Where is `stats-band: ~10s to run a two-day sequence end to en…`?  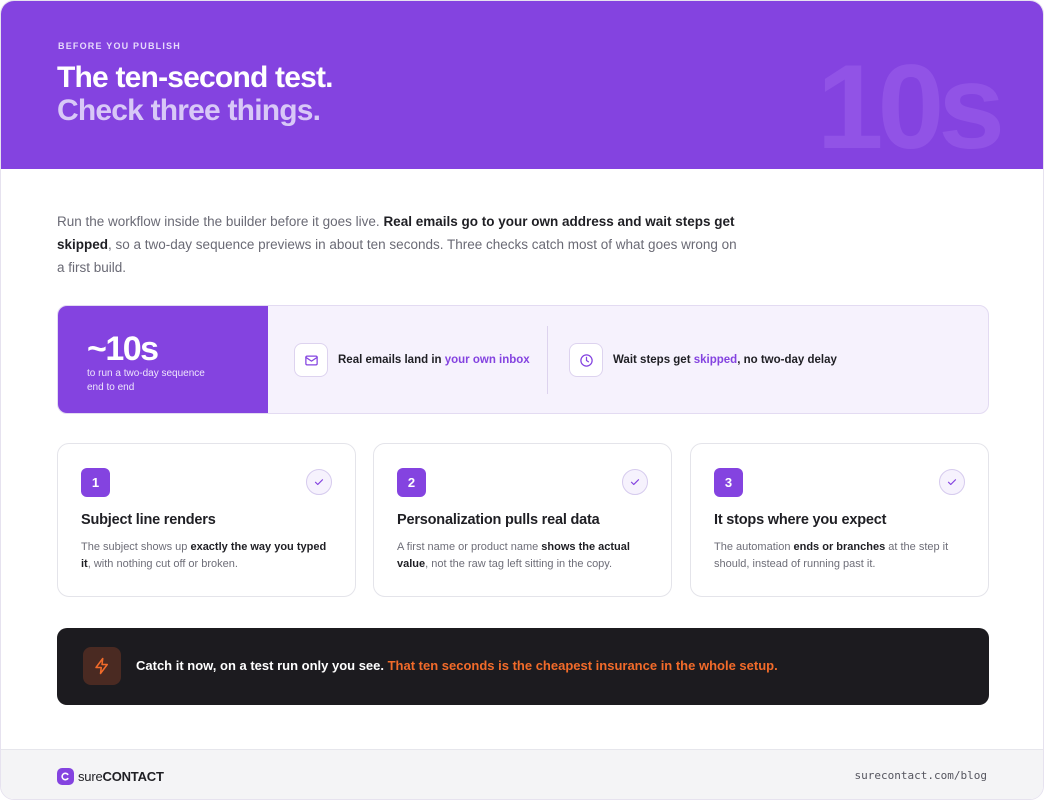 stats-band: ~10s to run a two-day sequence end to en… is located at coordinates (523, 359).